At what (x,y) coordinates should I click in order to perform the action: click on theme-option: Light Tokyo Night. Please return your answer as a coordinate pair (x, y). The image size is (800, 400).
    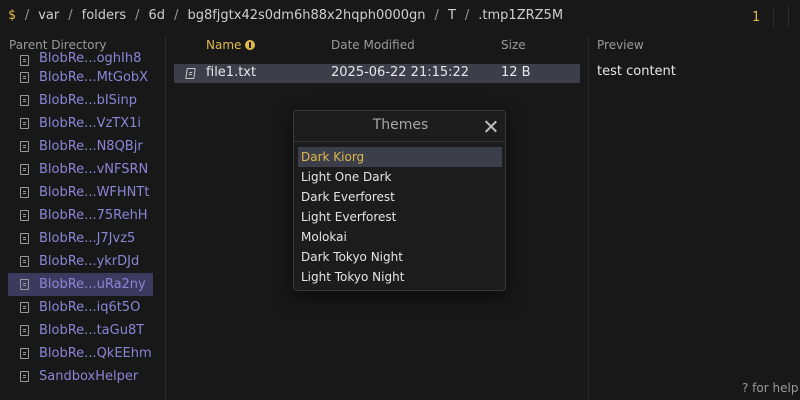
    Looking at the image, I should click on (400, 277).